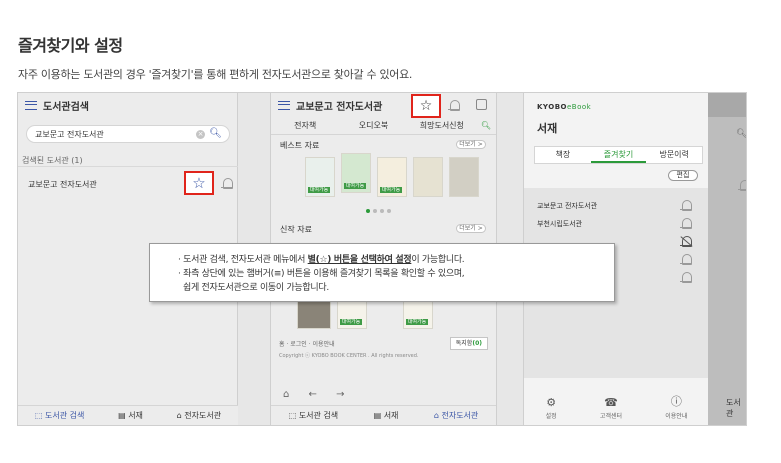 Image resolution: width=781 pixels, height=463 pixels. I want to click on new-release-label: 신작 자료, so click(296, 229).